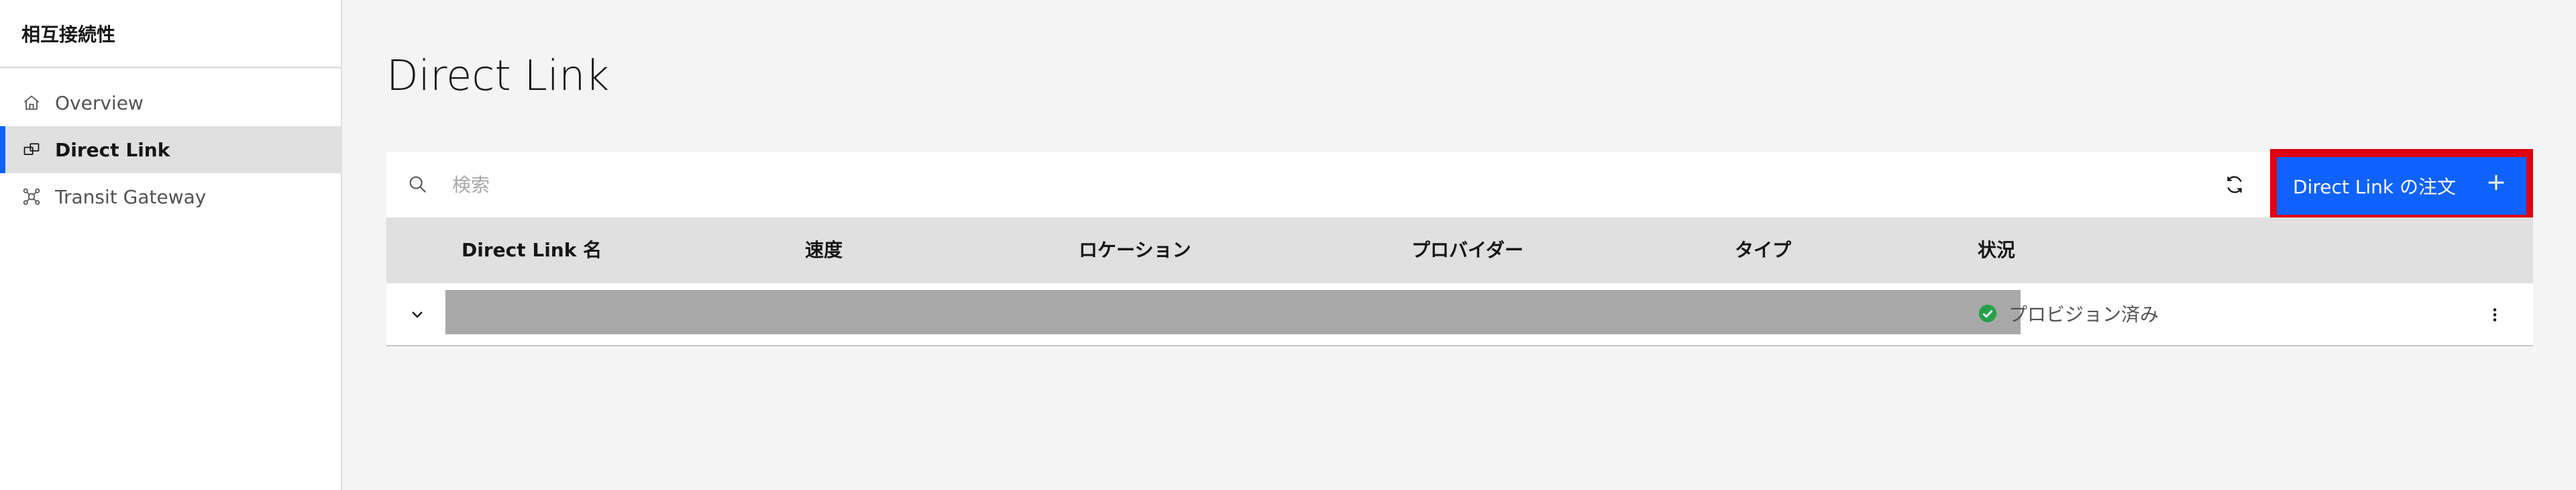 This screenshot has height=490, width=2576. I want to click on sidebar-item-transit-gateway: Transit Gateway, so click(170, 196).